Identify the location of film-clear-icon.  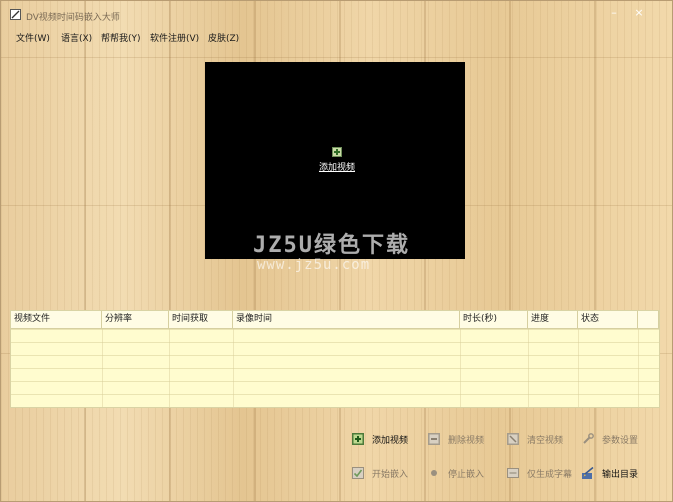
(513, 439).